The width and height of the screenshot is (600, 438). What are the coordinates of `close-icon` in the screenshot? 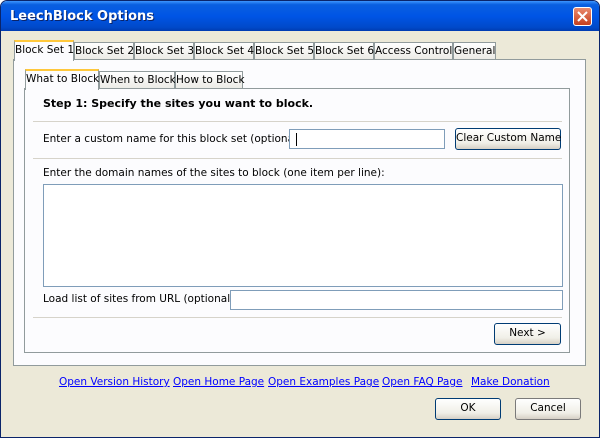 It's located at (582, 16).